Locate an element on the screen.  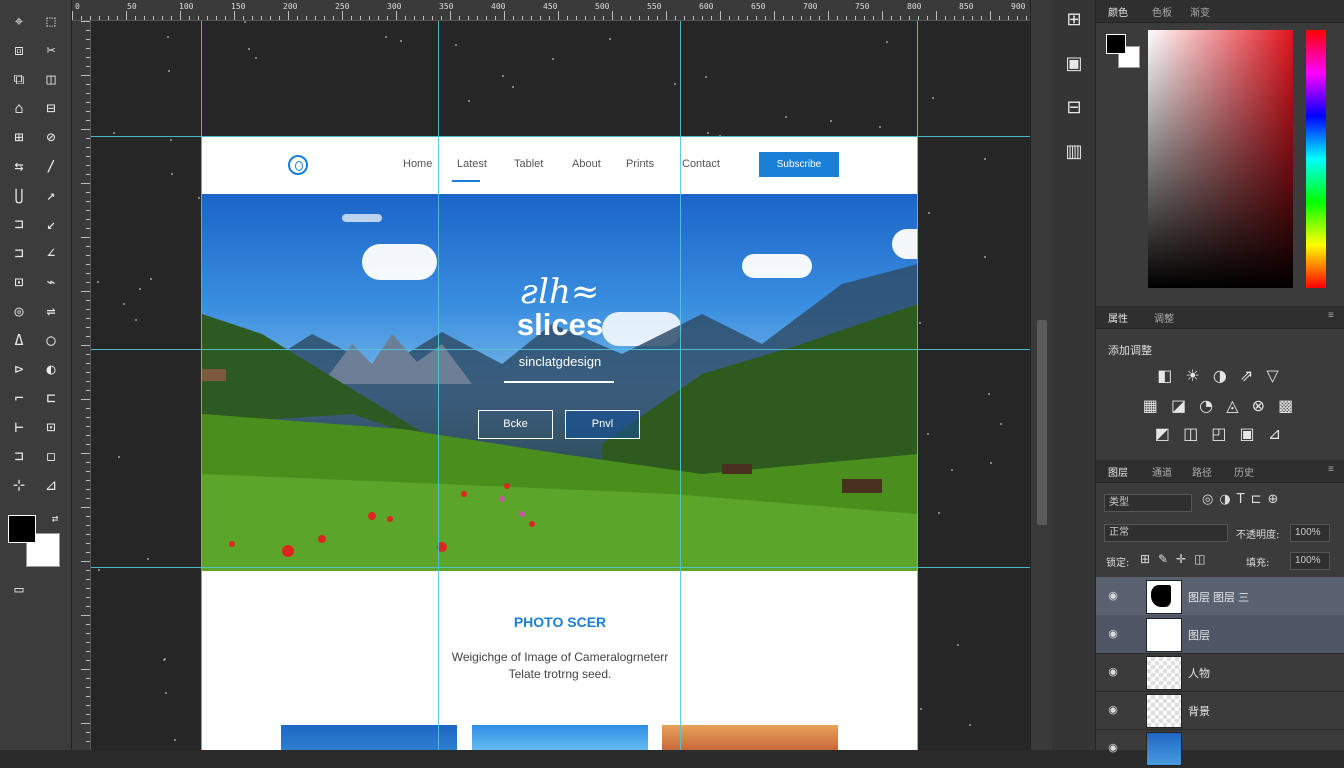
foreground-color-swatch-front is located at coordinates (1116, 44).